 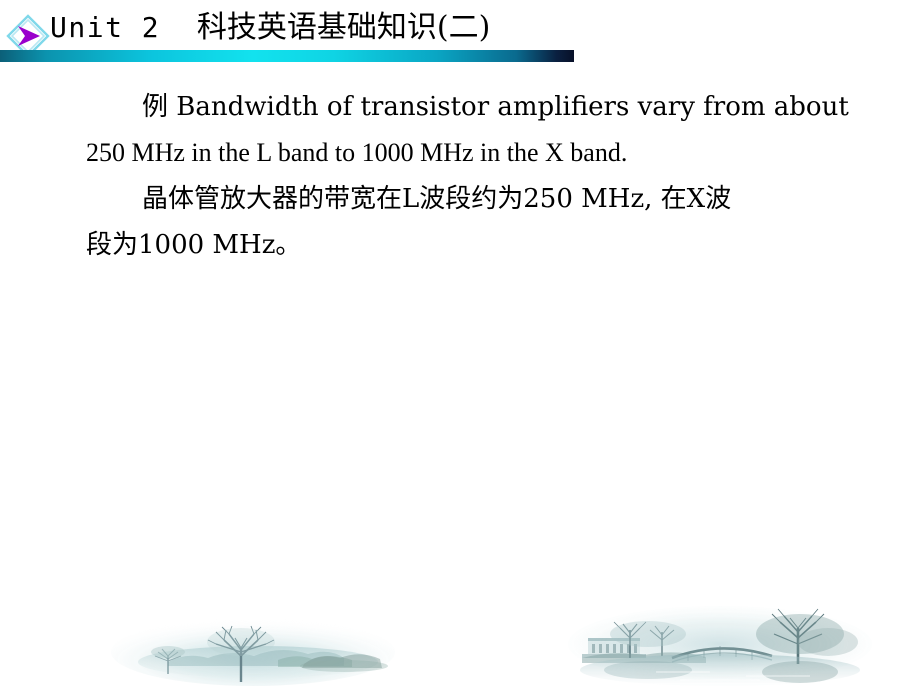 I want to click on slide-title-block: Unit 2 科技英语基础知识(二), so click(x=300, y=33).